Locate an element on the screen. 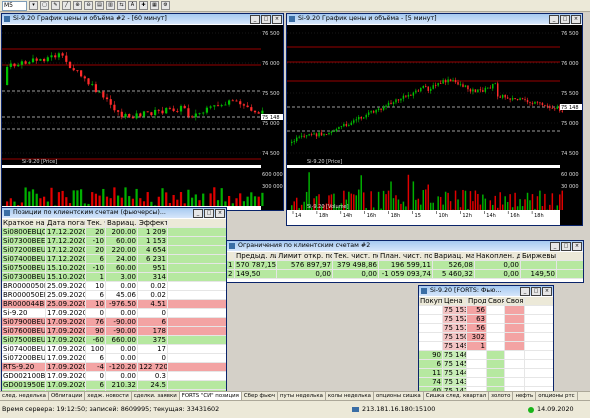 The width and height of the screenshot is (590, 418). toolbar-icon: ▾ is located at coordinates (33, 5).